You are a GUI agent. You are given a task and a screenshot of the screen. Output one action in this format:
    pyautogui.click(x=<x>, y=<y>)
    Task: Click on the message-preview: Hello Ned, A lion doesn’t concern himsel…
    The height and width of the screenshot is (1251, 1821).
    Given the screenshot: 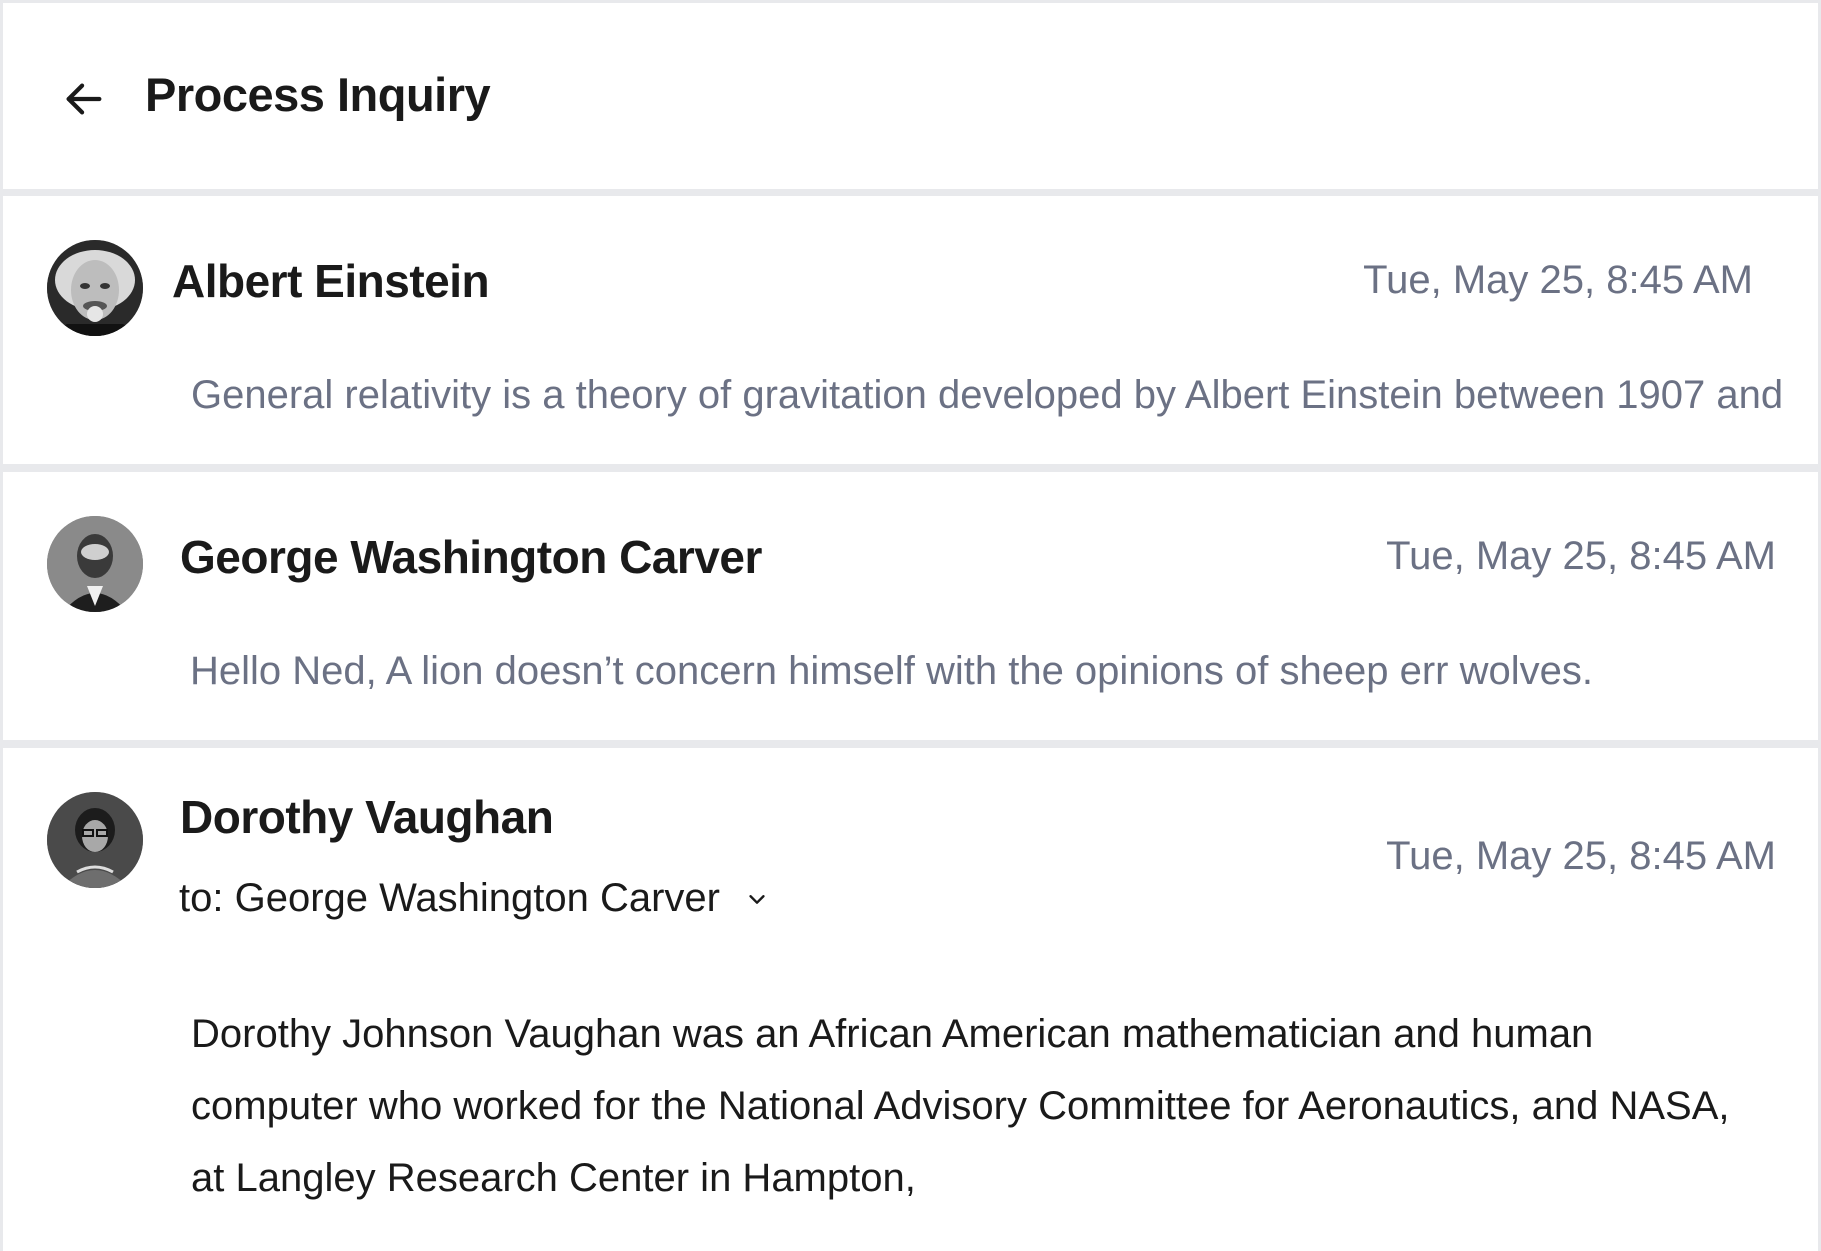 What is the action you would take?
    pyautogui.click(x=891, y=671)
    